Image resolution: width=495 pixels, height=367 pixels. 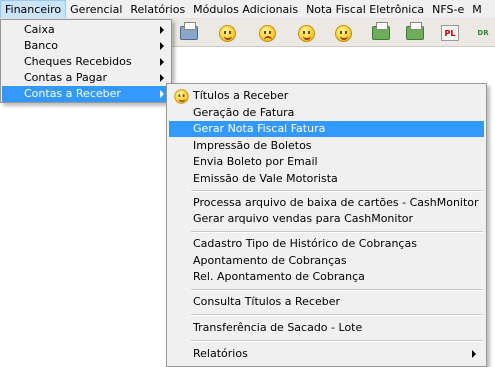 I want to click on submenu-item-transferencia-de-sacado-lote: Transferência de Sacado - Lote, so click(x=326, y=328).